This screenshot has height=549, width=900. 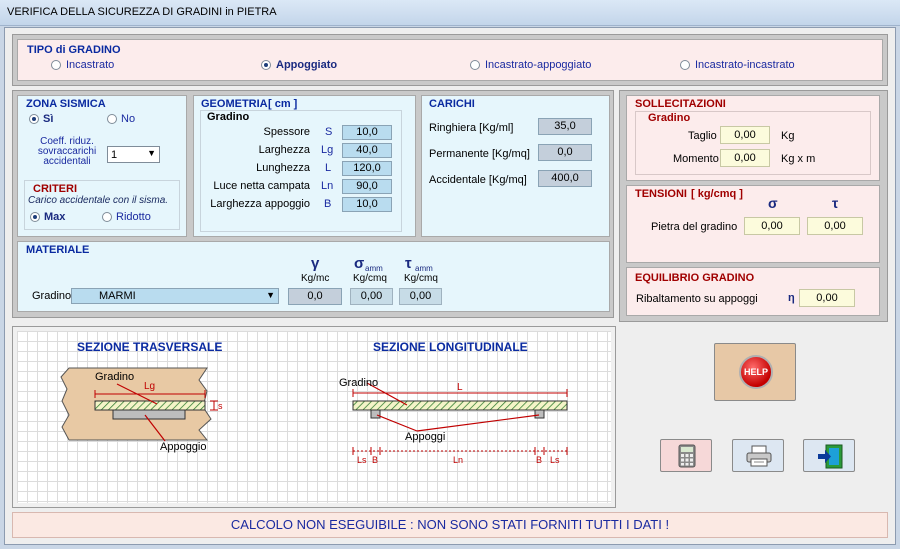 I want to click on help-button: HELP, so click(x=755, y=372).